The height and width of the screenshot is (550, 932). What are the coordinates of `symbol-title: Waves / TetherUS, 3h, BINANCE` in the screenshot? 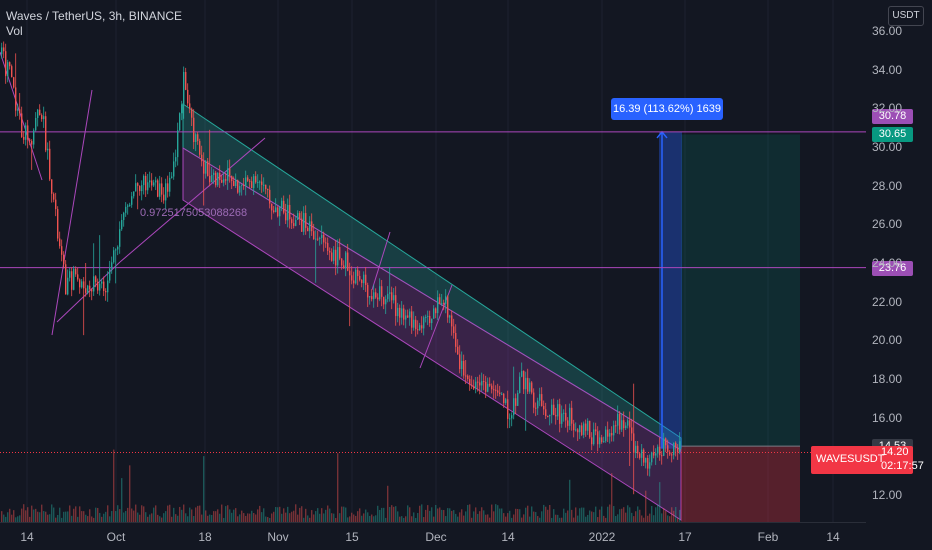 It's located at (94, 16).